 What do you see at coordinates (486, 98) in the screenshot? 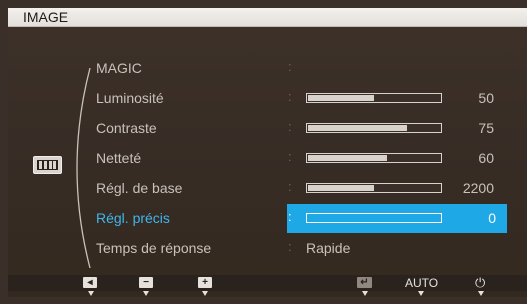
I see `menu-item-value: 50` at bounding box center [486, 98].